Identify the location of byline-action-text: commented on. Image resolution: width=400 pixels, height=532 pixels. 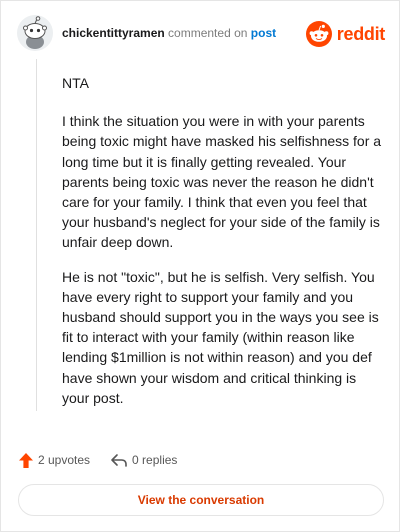
(208, 33).